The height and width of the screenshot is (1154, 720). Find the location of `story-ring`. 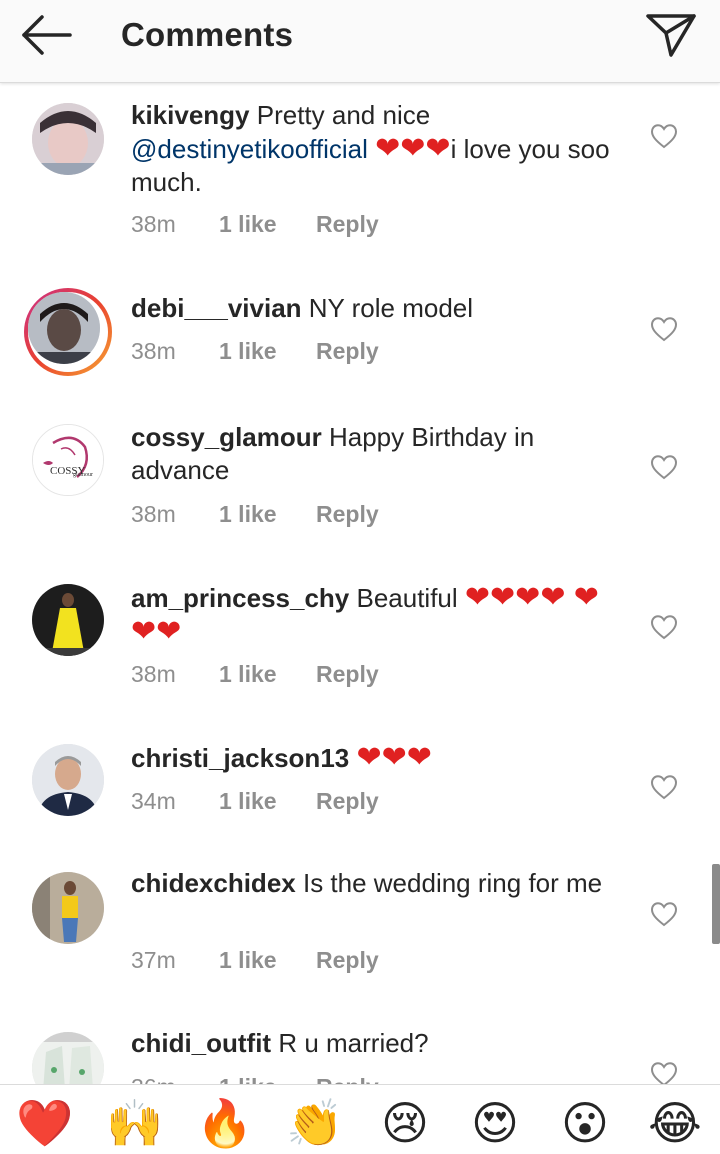

story-ring is located at coordinates (68, 332).